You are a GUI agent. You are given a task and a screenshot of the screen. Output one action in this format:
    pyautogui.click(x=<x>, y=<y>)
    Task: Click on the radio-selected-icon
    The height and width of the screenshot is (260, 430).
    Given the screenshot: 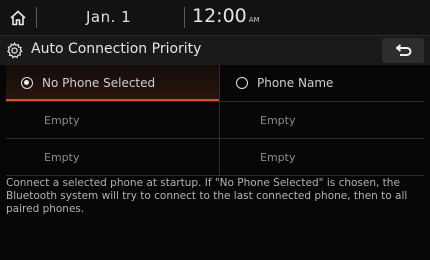 What is the action you would take?
    pyautogui.click(x=27, y=83)
    